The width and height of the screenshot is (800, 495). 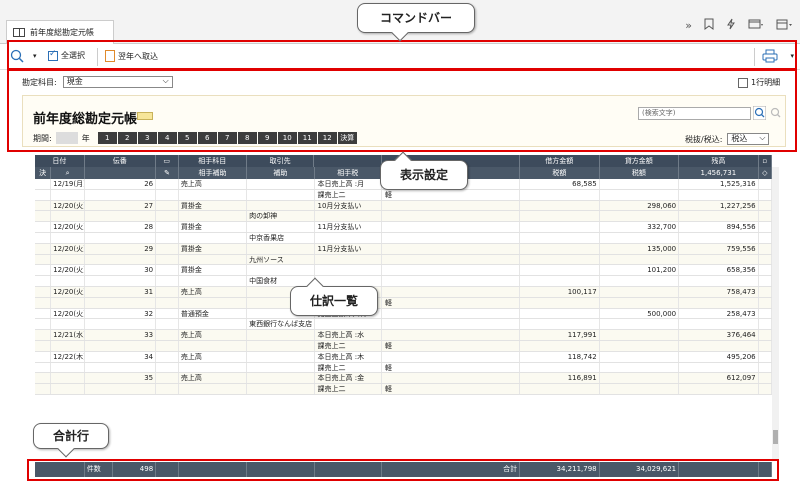 I want to click on col-debit-tax: 税額, so click(x=560, y=173).